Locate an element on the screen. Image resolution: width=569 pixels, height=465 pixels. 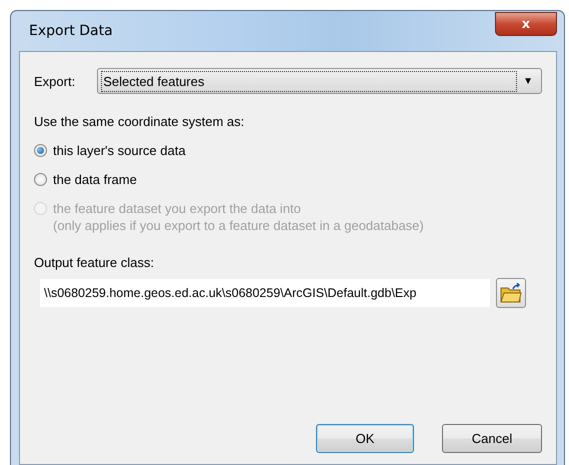
browse-button is located at coordinates (511, 293).